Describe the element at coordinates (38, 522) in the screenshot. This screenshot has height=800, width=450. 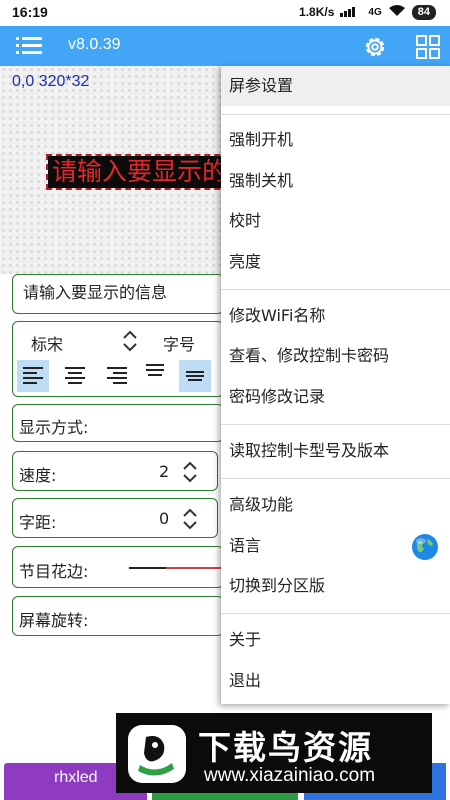
I see `spacing-label: 字距:` at that location.